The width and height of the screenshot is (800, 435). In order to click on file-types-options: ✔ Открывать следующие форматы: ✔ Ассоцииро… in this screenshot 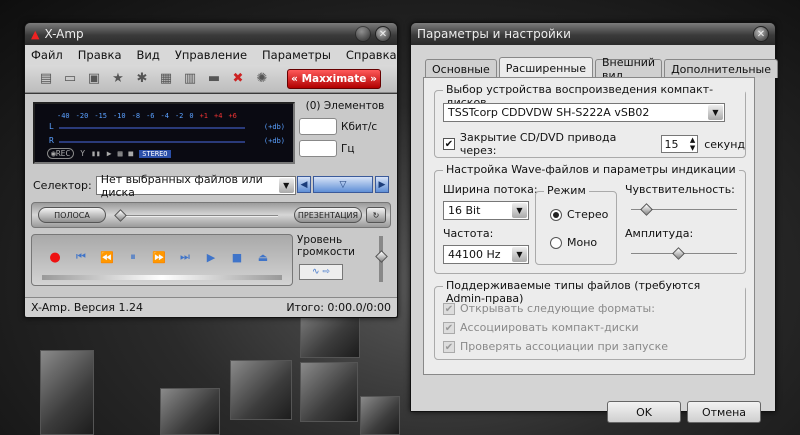, I will do `click(555, 327)`.